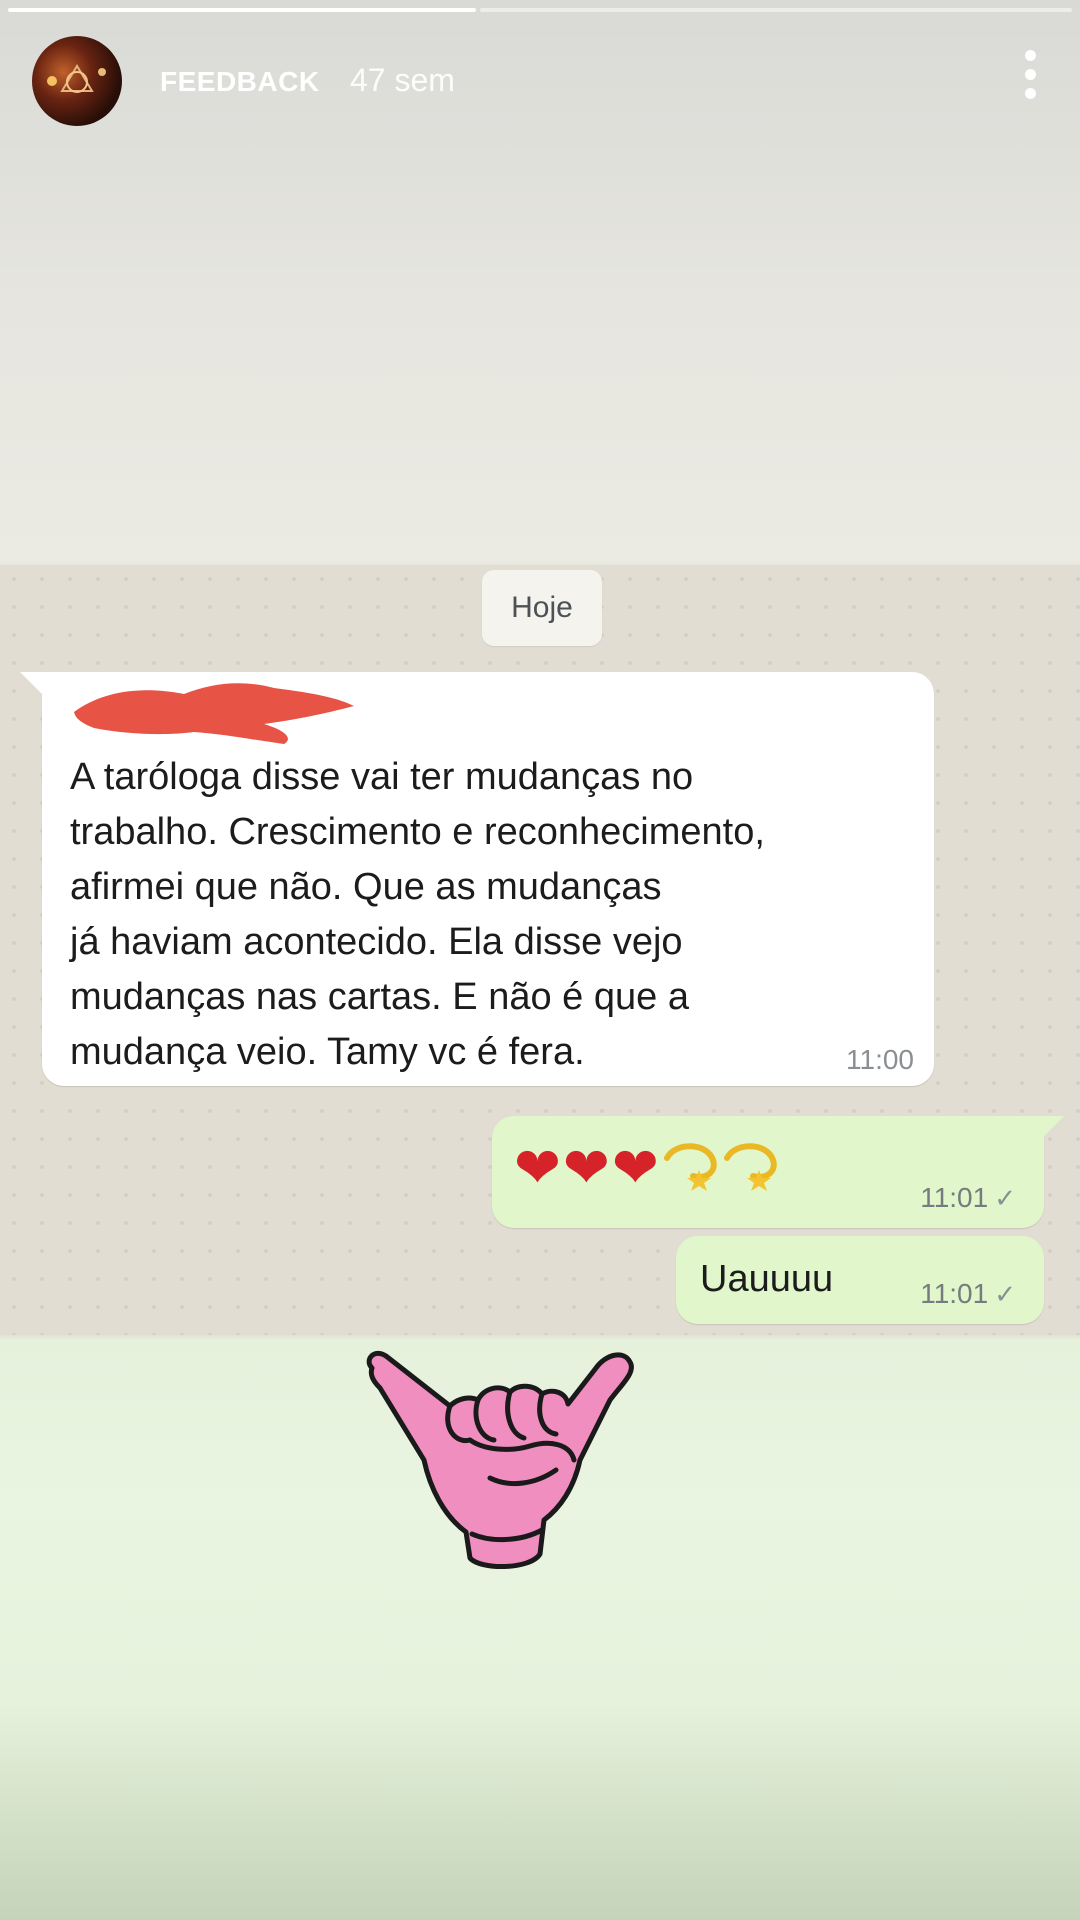 The width and height of the screenshot is (1080, 1920). Describe the element at coordinates (540, 81) in the screenshot. I see `story-header: FEEDBACK 47 sem` at that location.